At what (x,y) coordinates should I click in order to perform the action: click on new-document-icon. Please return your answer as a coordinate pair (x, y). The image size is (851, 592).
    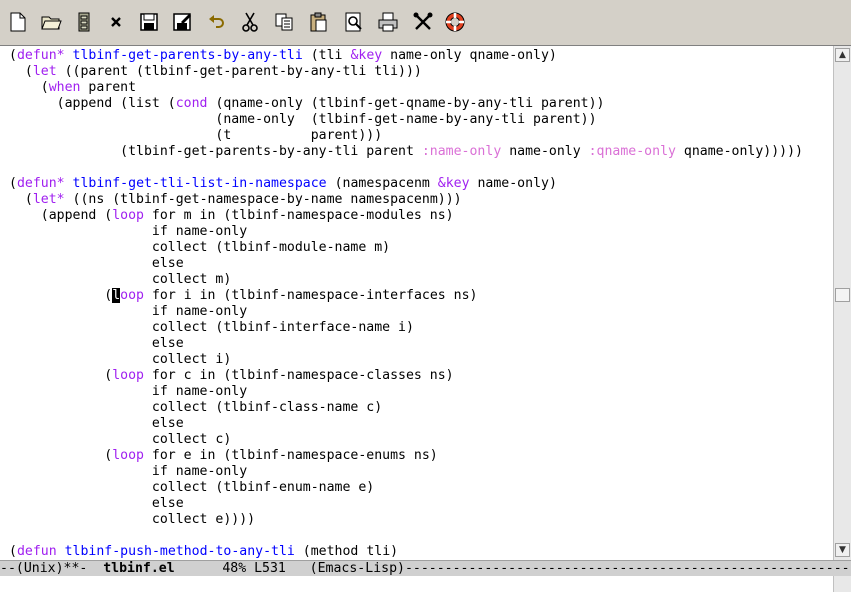
    Looking at the image, I should click on (18, 22).